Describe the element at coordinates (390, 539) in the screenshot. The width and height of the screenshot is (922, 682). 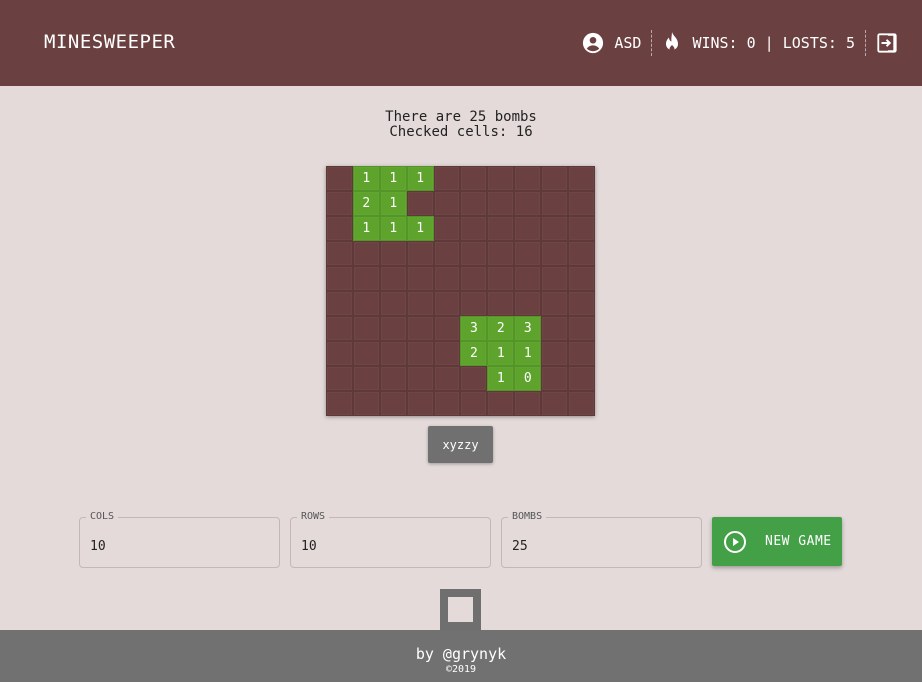
I see `rows-field: ROWS 10` at that location.